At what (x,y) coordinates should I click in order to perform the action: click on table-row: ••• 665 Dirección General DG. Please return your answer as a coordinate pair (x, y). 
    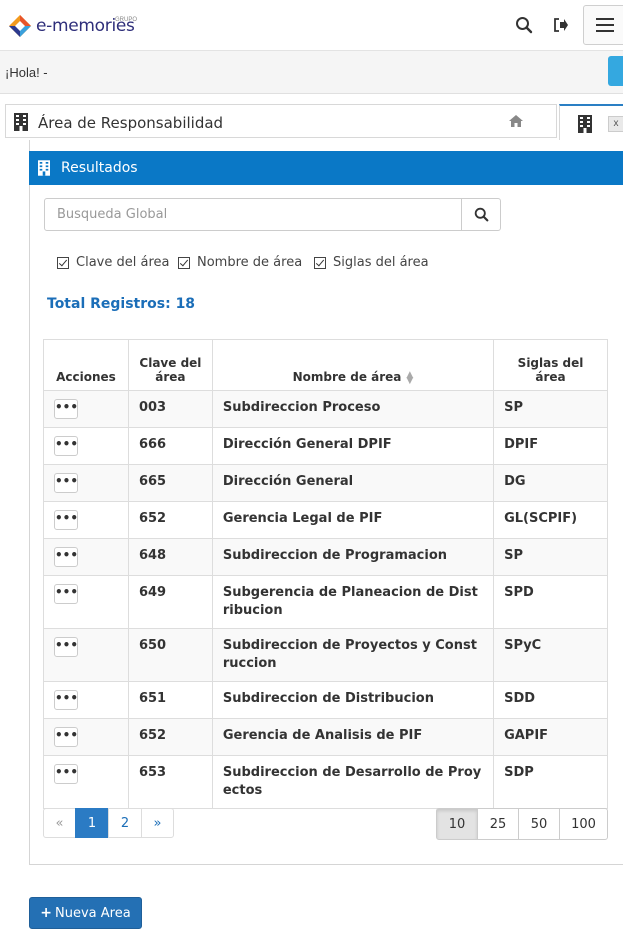
    Looking at the image, I should click on (325, 483).